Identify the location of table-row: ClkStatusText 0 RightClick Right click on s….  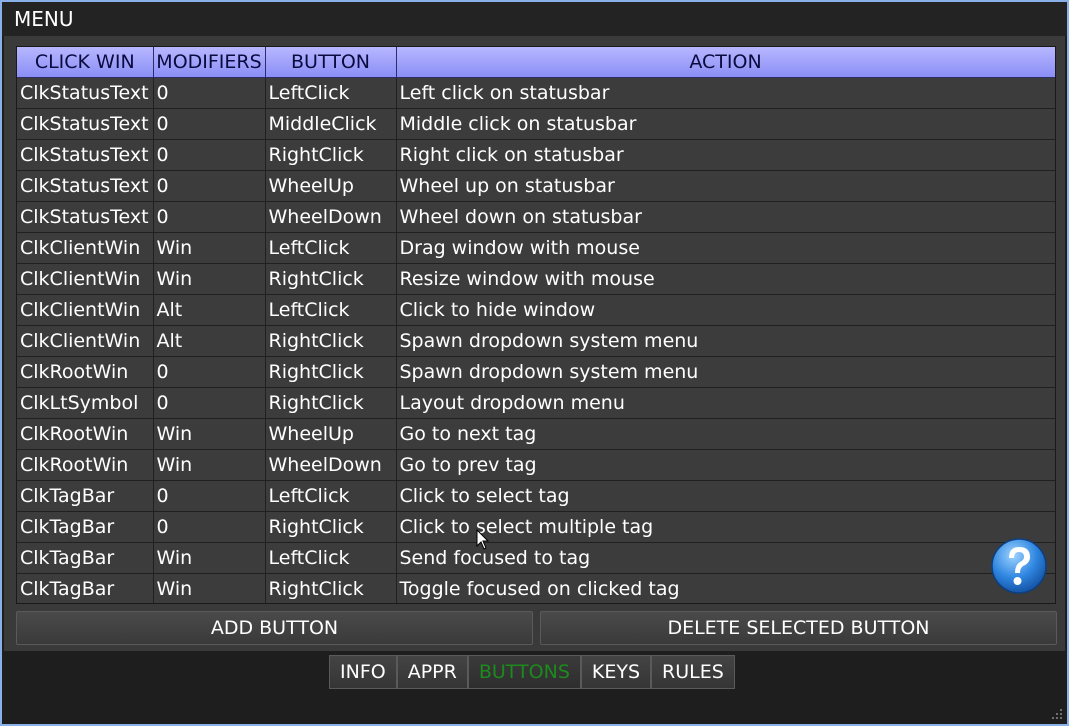
(536, 155).